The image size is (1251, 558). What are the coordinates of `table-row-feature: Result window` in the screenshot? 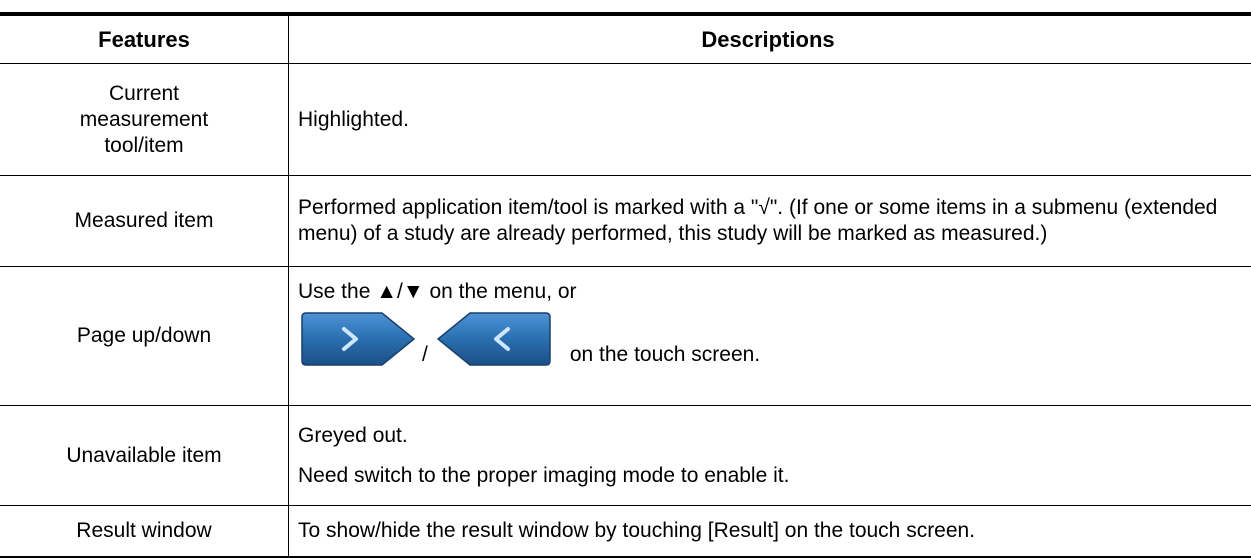 It's located at (144, 530).